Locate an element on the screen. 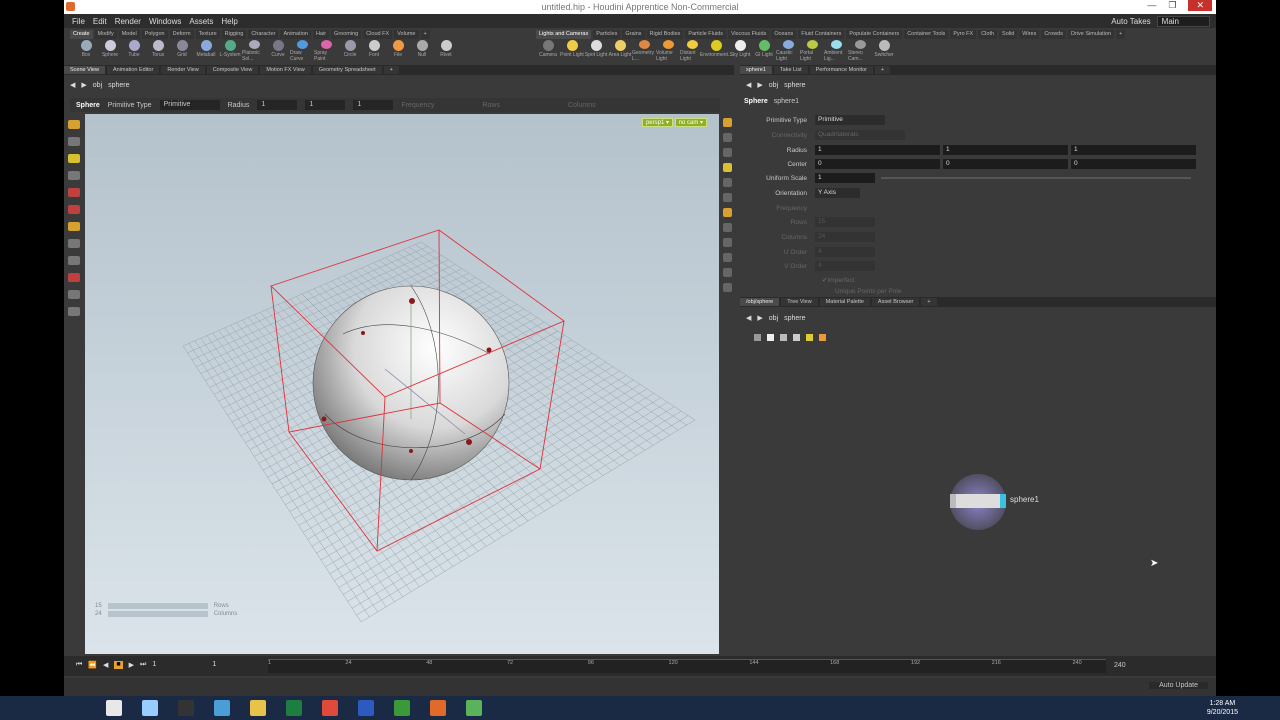 This screenshot has height=720, width=1280. tab-scene-view: Scene View is located at coordinates (84, 70).